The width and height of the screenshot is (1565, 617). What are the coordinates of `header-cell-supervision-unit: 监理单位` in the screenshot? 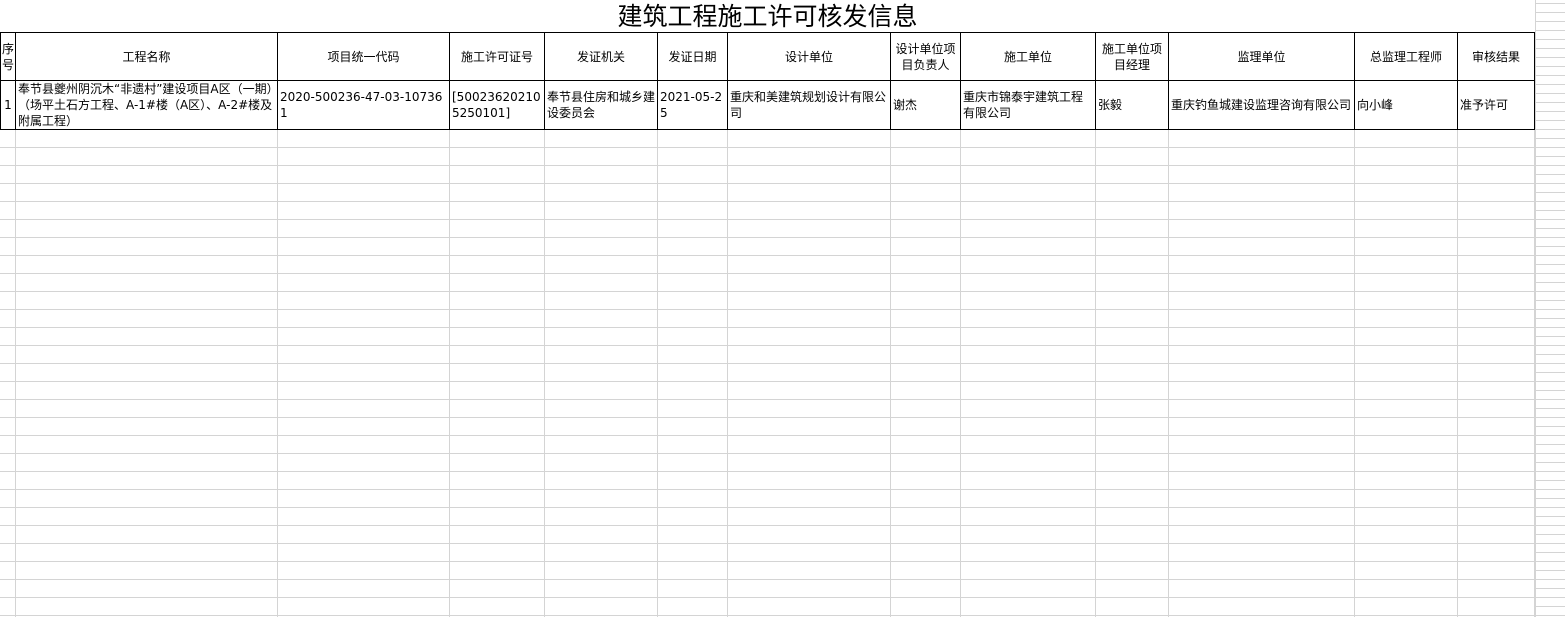 It's located at (1261, 56).